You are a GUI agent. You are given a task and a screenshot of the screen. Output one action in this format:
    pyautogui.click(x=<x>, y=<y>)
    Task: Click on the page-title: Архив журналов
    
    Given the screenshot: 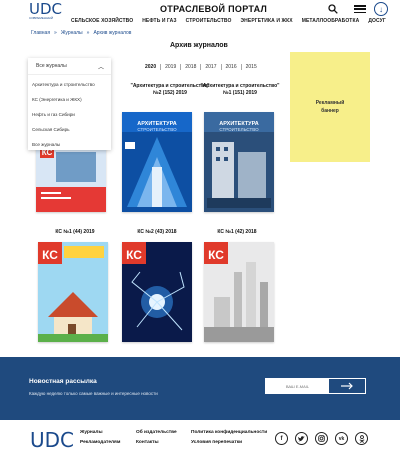 What is the action you would take?
    pyautogui.click(x=199, y=45)
    